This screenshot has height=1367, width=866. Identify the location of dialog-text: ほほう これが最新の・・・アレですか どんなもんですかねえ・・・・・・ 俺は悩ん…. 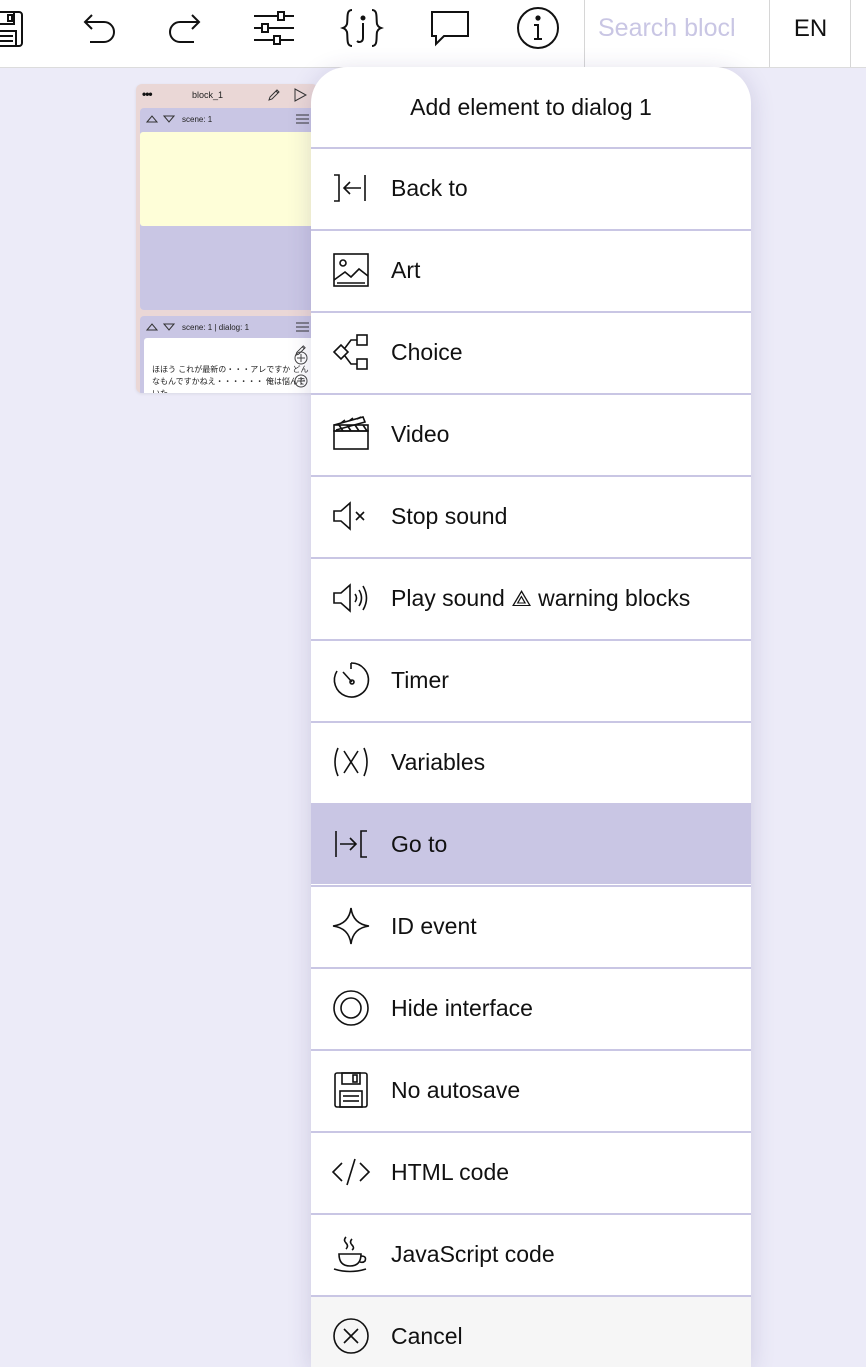
(230, 379).